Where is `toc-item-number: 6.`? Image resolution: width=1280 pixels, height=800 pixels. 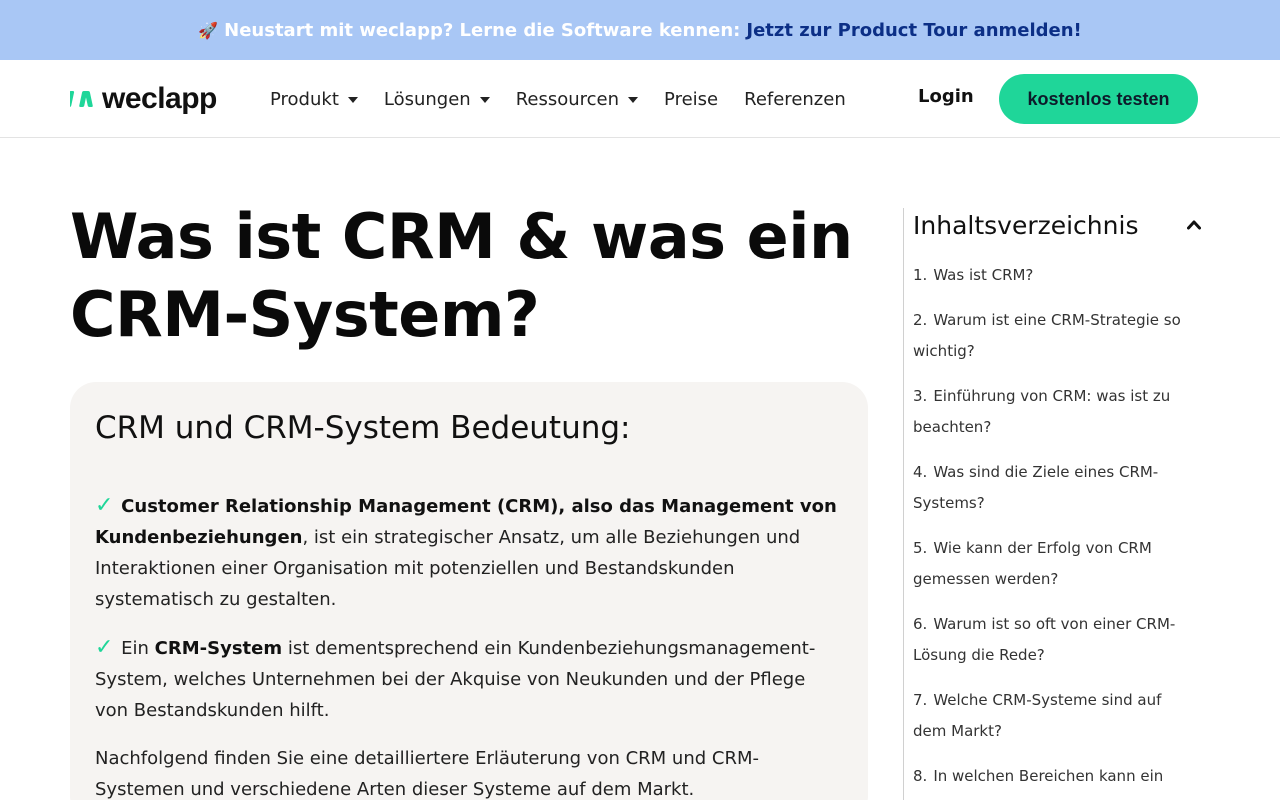 toc-item-number: 6. is located at coordinates (920, 624).